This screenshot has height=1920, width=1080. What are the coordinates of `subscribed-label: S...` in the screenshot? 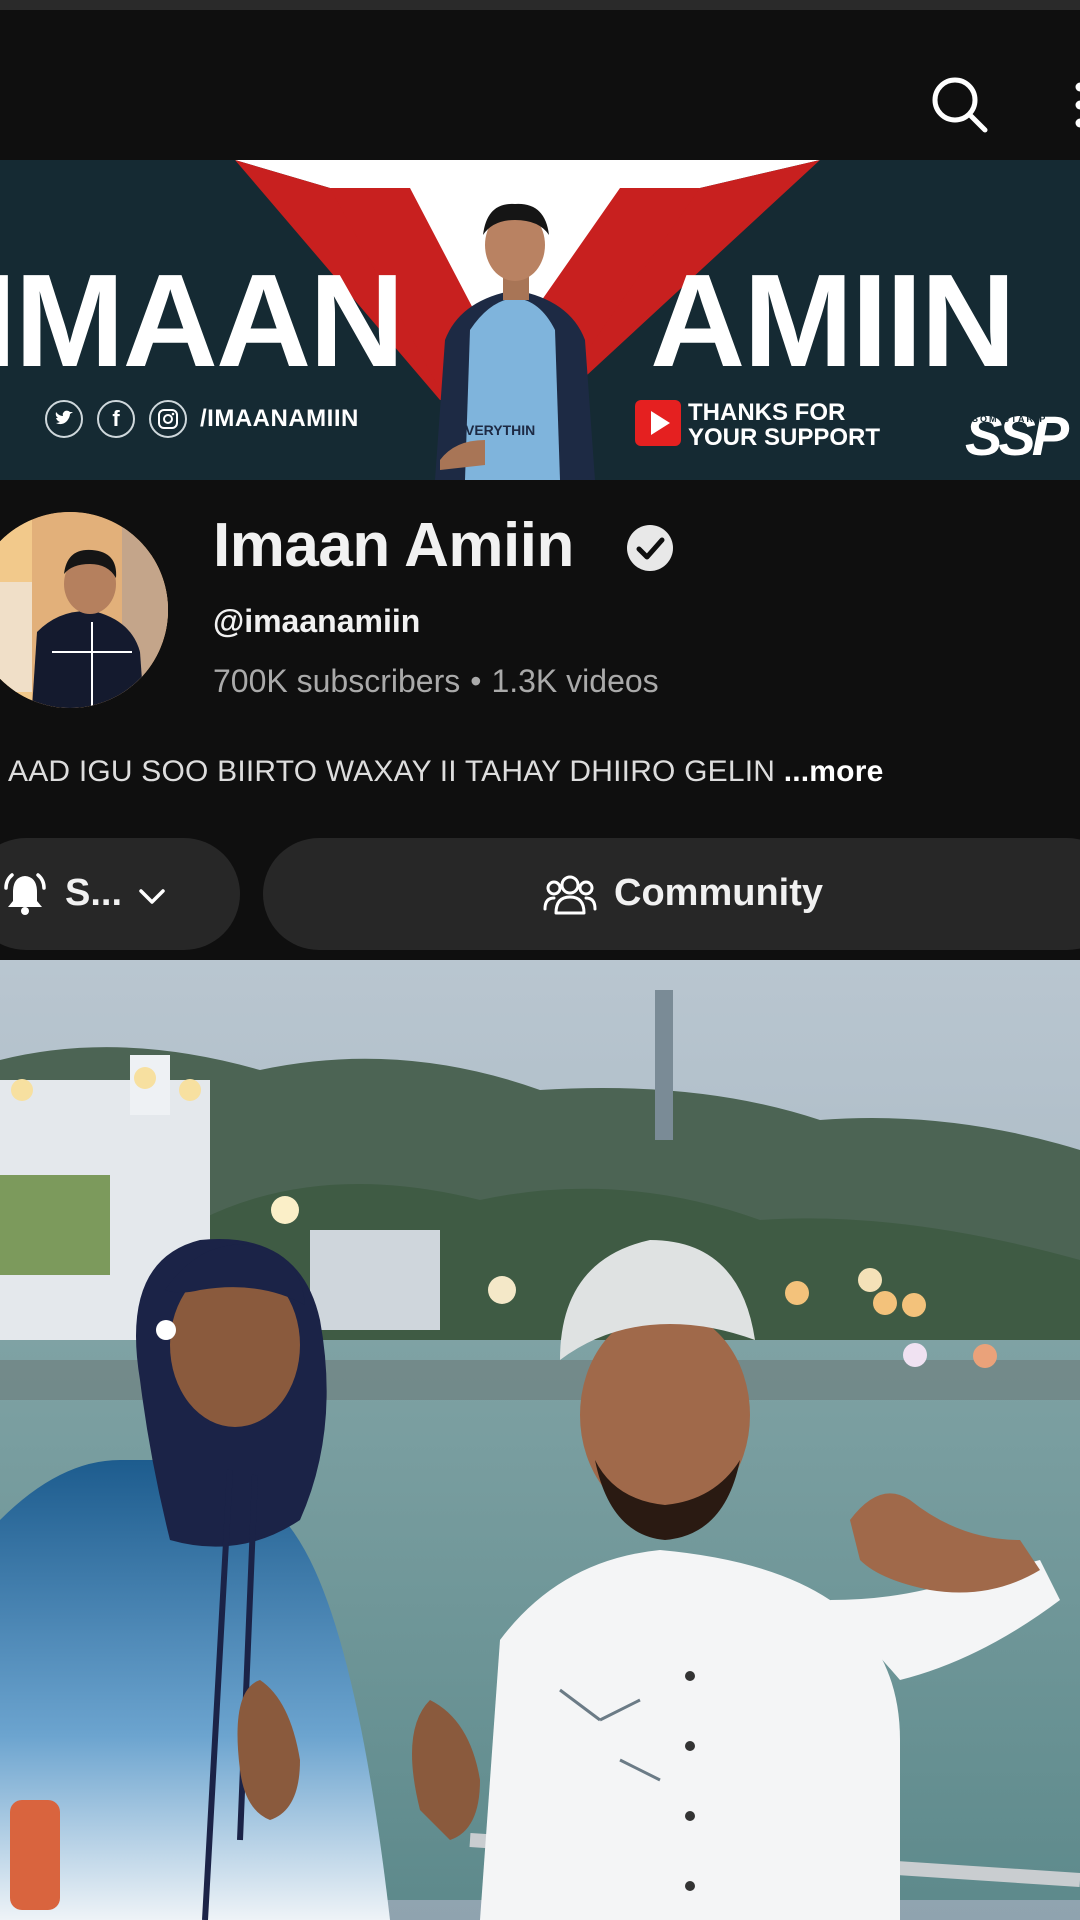 It's located at (94, 893).